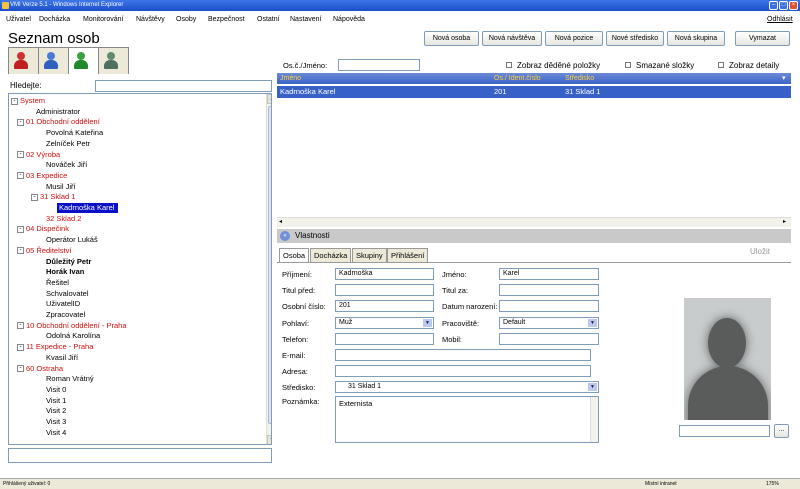 The width and height of the screenshot is (800, 489). I want to click on tab-dochazka: Docházka, so click(331, 255).